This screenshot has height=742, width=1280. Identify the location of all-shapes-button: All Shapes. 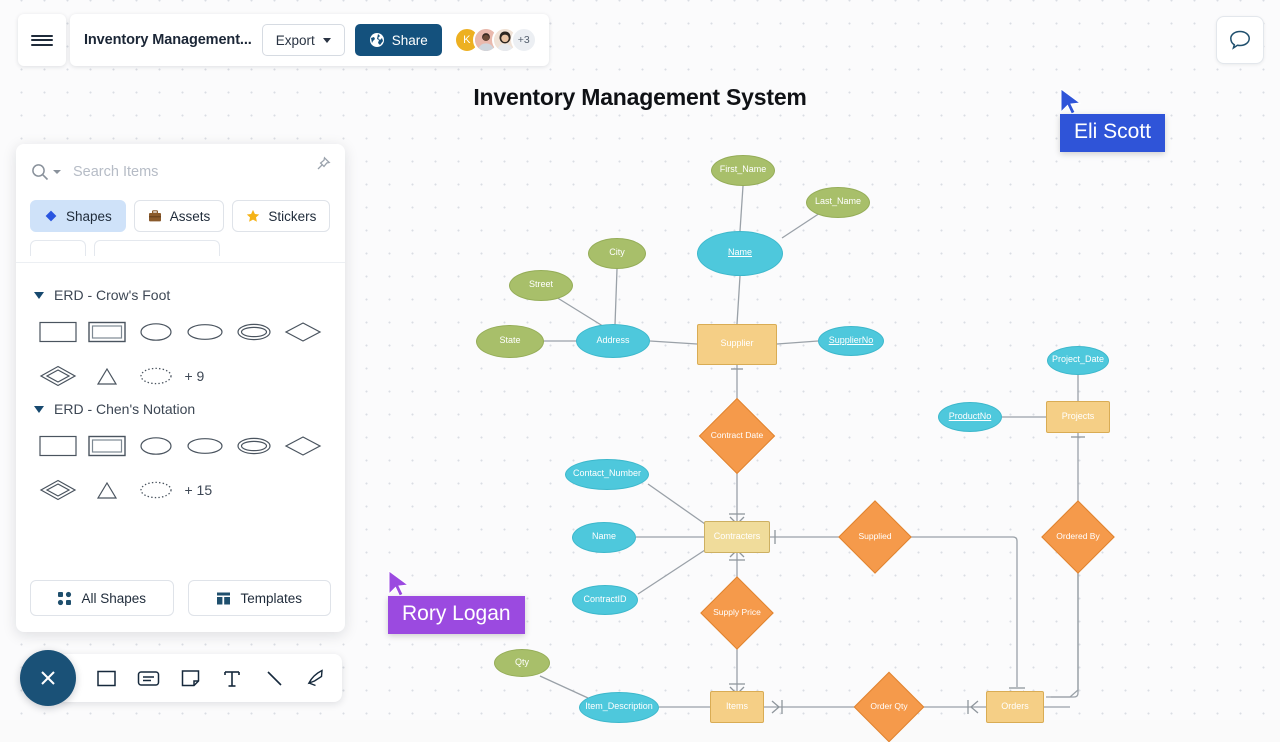
(102, 598).